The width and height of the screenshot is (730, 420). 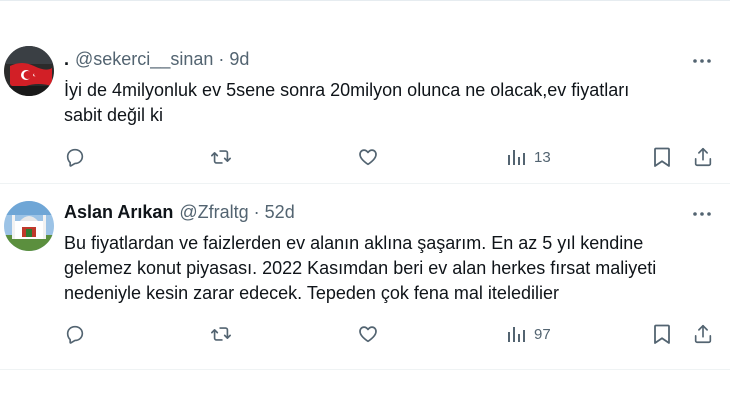 I want to click on turkish-flag-avatar-icon, so click(x=29, y=71).